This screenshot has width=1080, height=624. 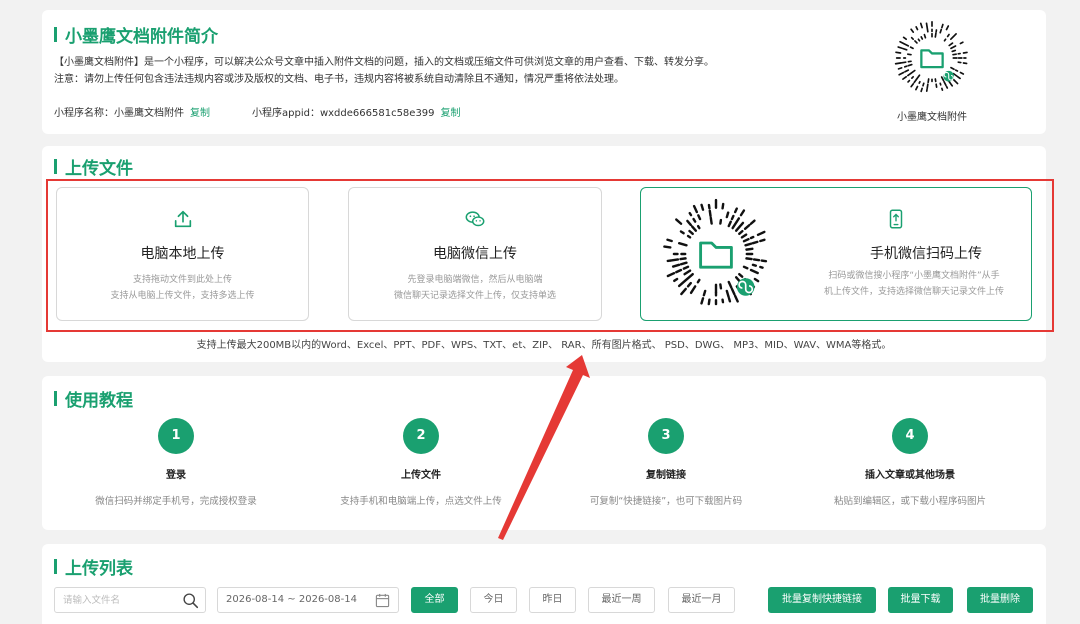 What do you see at coordinates (377, 113) in the screenshot?
I see `appid-value: wxdde666581c58e399` at bounding box center [377, 113].